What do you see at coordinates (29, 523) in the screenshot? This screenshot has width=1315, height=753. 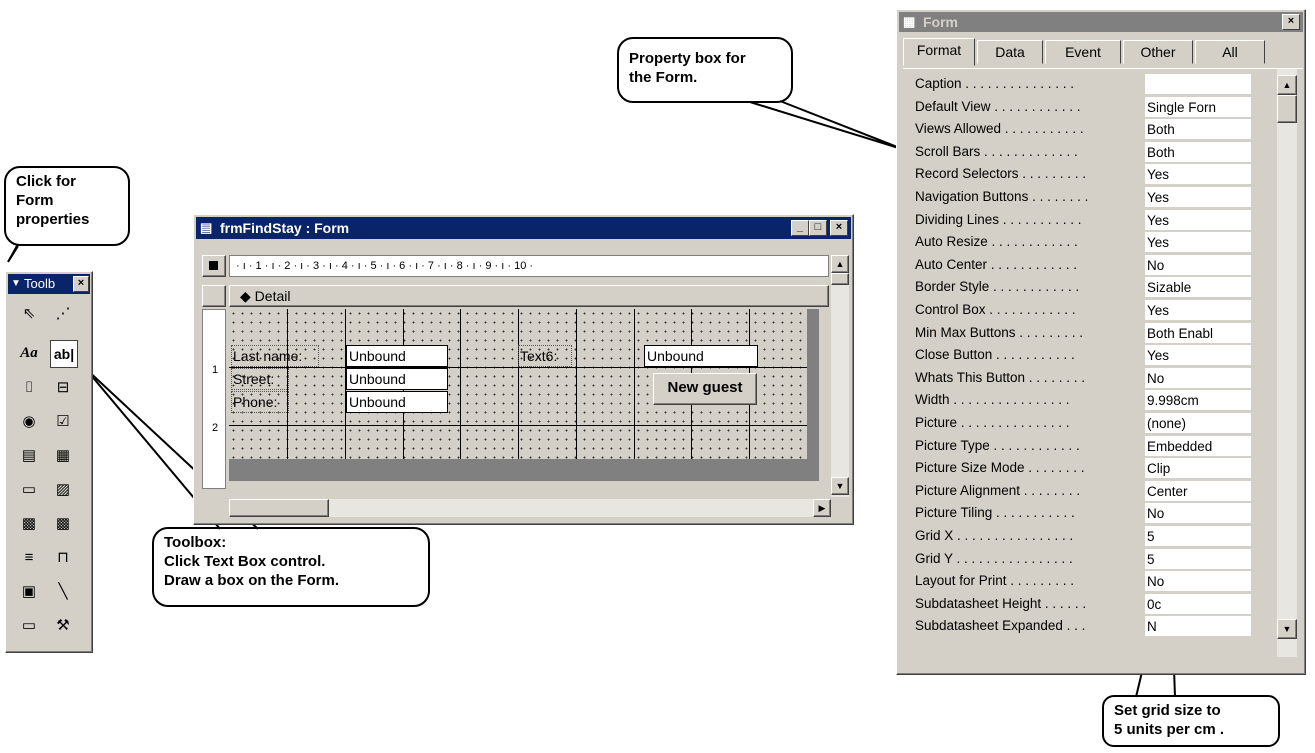 I see `unbound-object-frame-icon: ▩` at bounding box center [29, 523].